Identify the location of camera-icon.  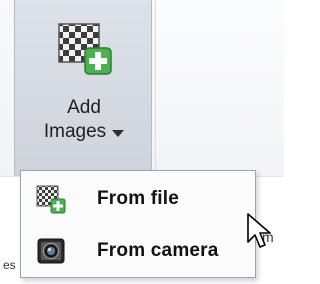
(51, 251).